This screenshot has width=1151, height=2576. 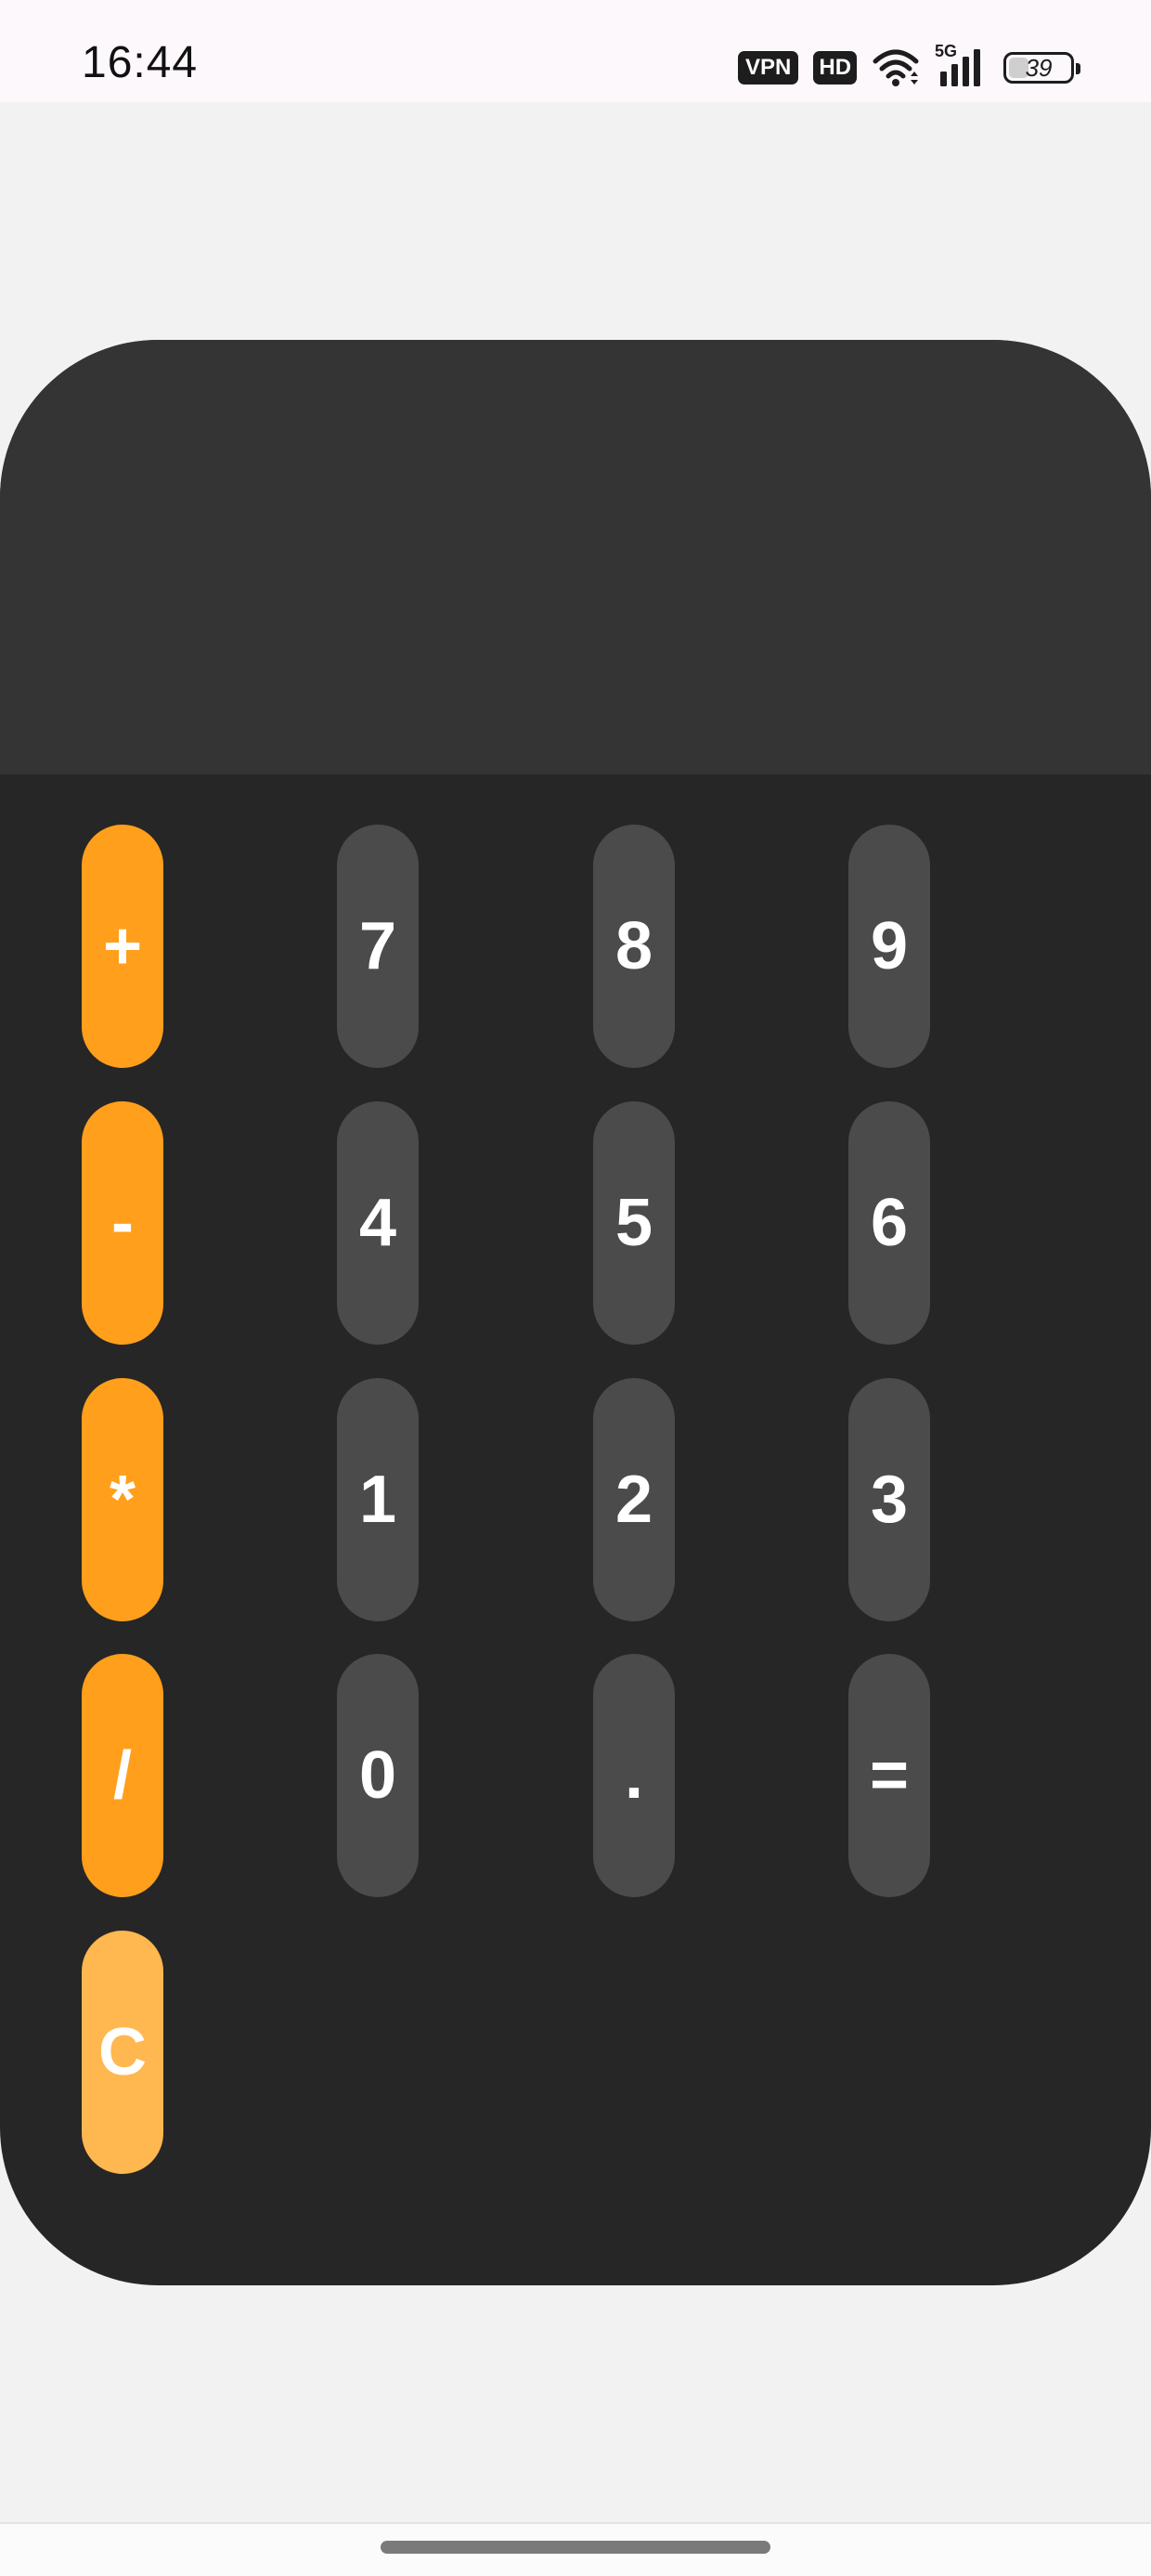 I want to click on digit-9-button: 9, so click(x=889, y=946).